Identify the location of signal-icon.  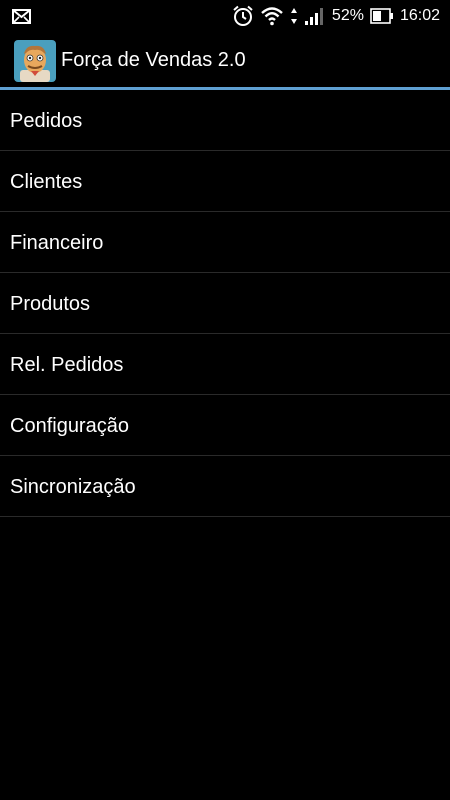
(315, 16).